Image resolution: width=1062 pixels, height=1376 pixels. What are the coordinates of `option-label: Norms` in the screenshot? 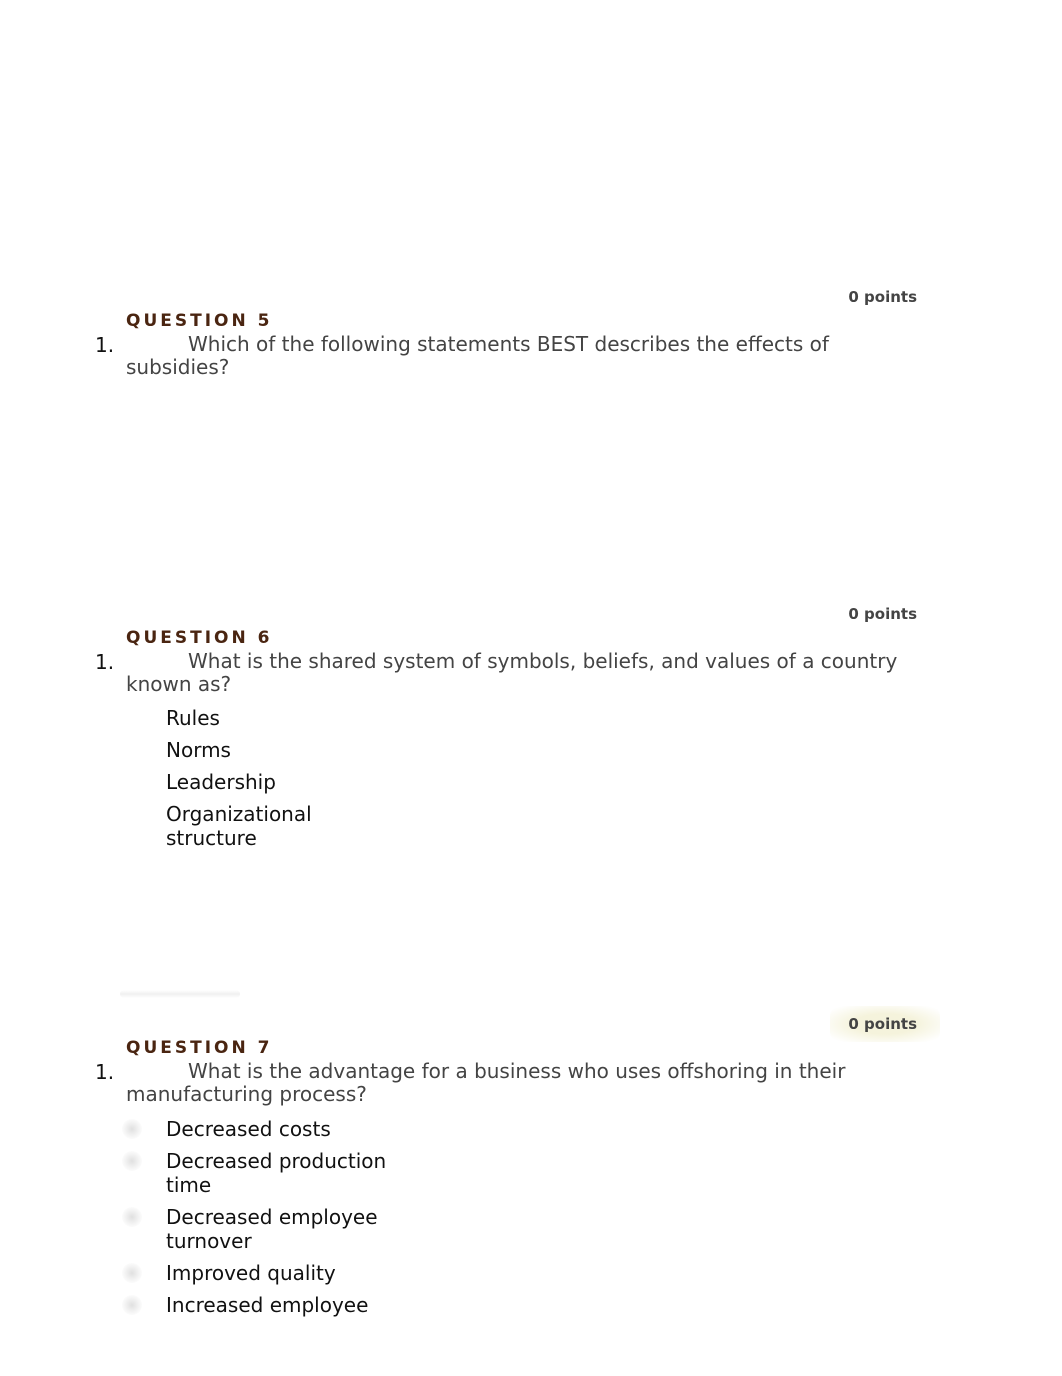 It's located at (198, 750).